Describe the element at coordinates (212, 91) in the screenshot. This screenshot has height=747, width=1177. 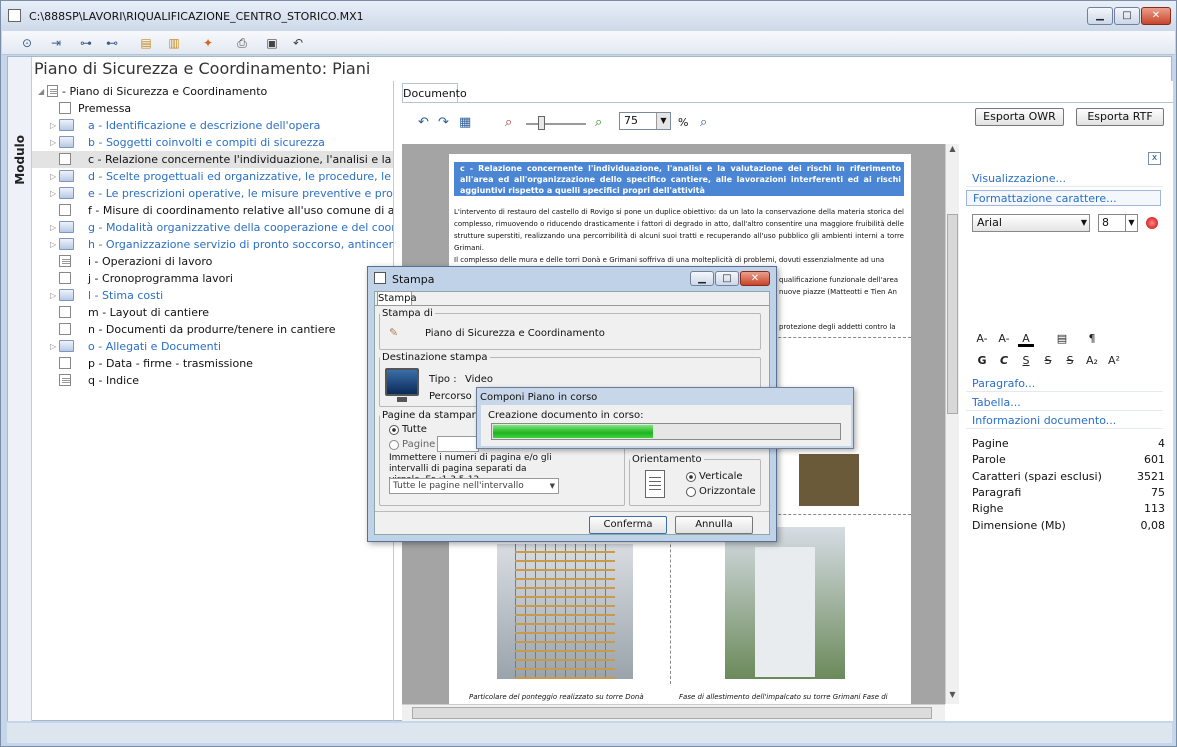
I see `tree-root: ◢ - Piano di Sicurezza e Coordinamento` at that location.